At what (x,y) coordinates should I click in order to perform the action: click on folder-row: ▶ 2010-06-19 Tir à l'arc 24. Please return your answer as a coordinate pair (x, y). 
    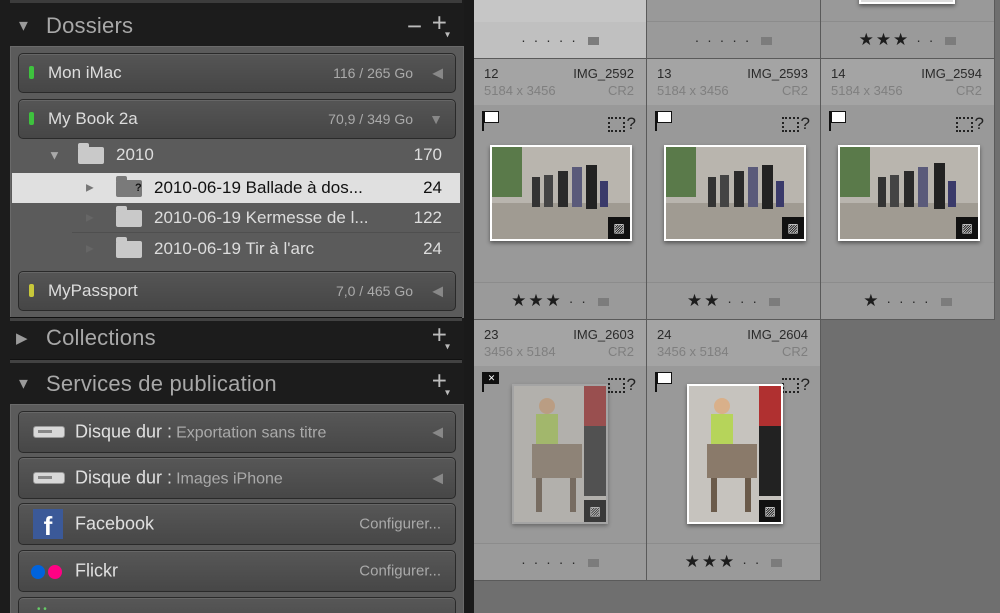
    Looking at the image, I should click on (236, 249).